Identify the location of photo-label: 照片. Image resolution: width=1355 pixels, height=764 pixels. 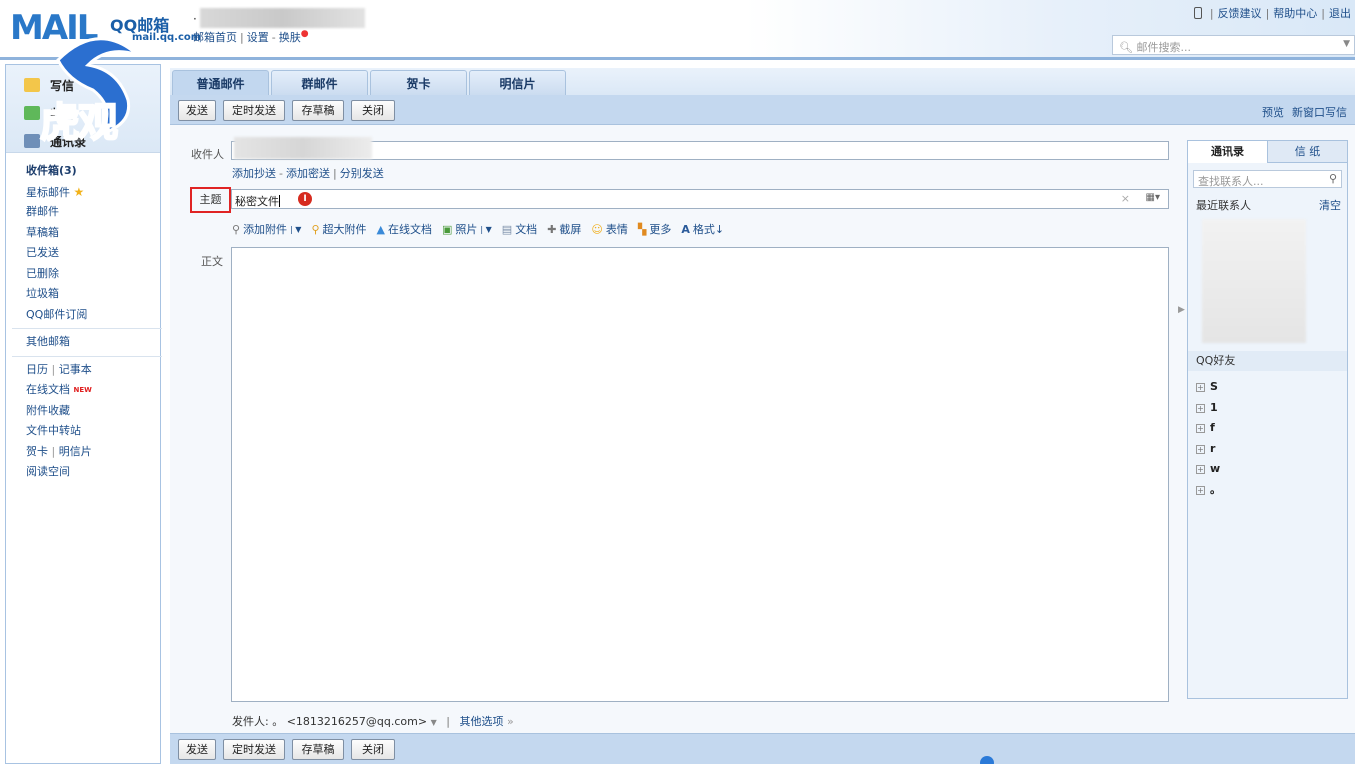
(466, 229).